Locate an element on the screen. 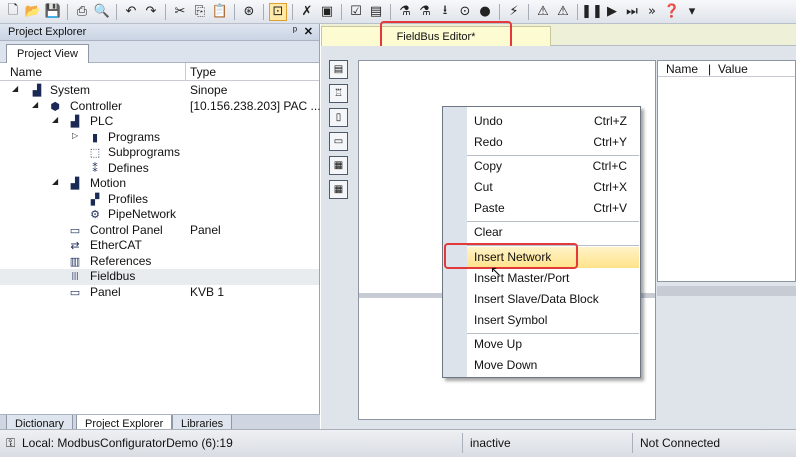  cut-icon: ✂ is located at coordinates (180, 12).